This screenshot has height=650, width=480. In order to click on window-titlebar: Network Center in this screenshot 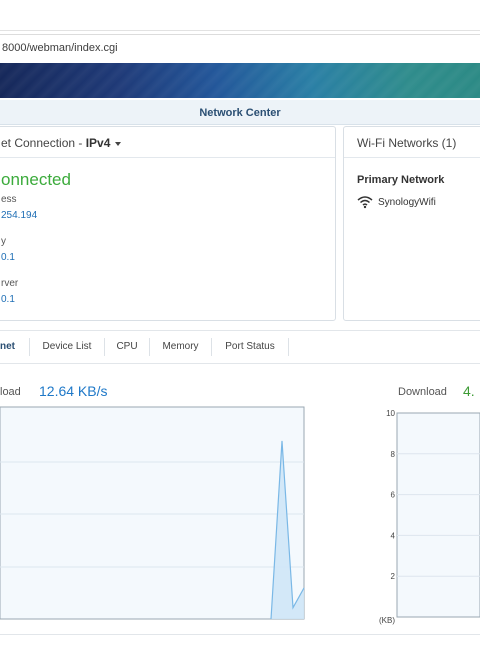, I will do `click(240, 112)`.